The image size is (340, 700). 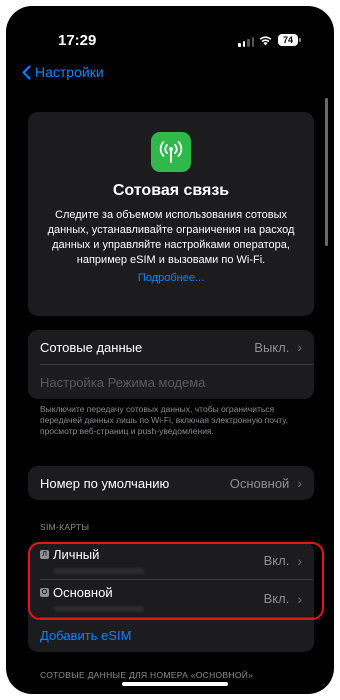 I want to click on scrollbar, so click(x=326, y=172).